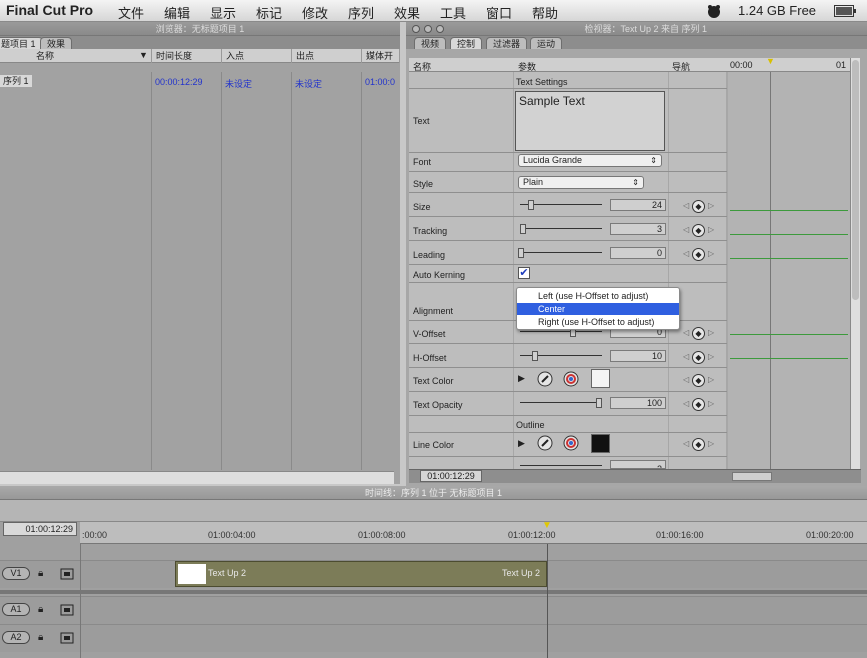  I want to click on track-v1-label: V1, so click(16, 573).